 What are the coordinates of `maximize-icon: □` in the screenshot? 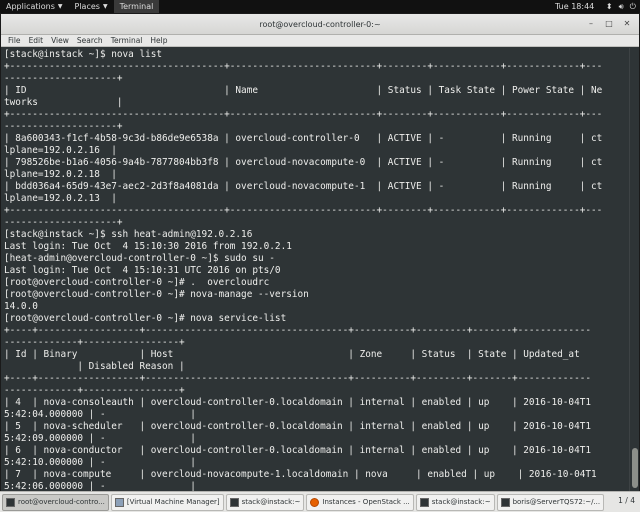 It's located at (609, 24).